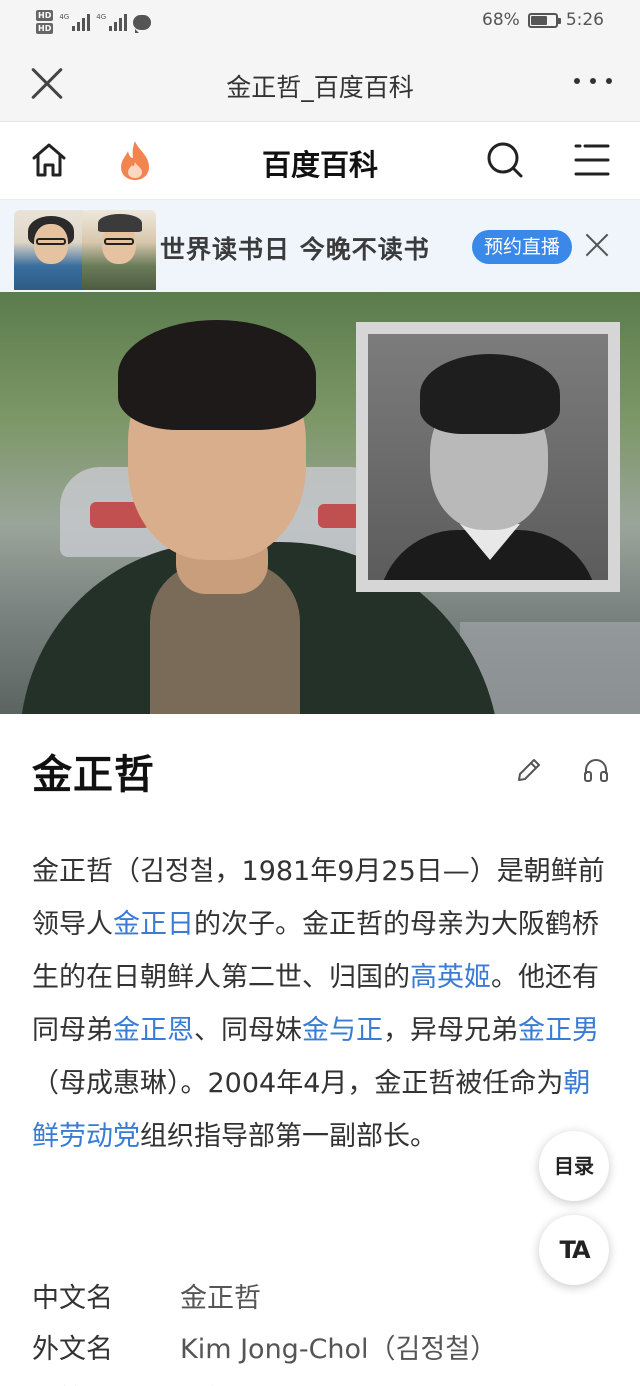  Describe the element at coordinates (319, 165) in the screenshot. I see `brand-title: 百度百科` at that location.